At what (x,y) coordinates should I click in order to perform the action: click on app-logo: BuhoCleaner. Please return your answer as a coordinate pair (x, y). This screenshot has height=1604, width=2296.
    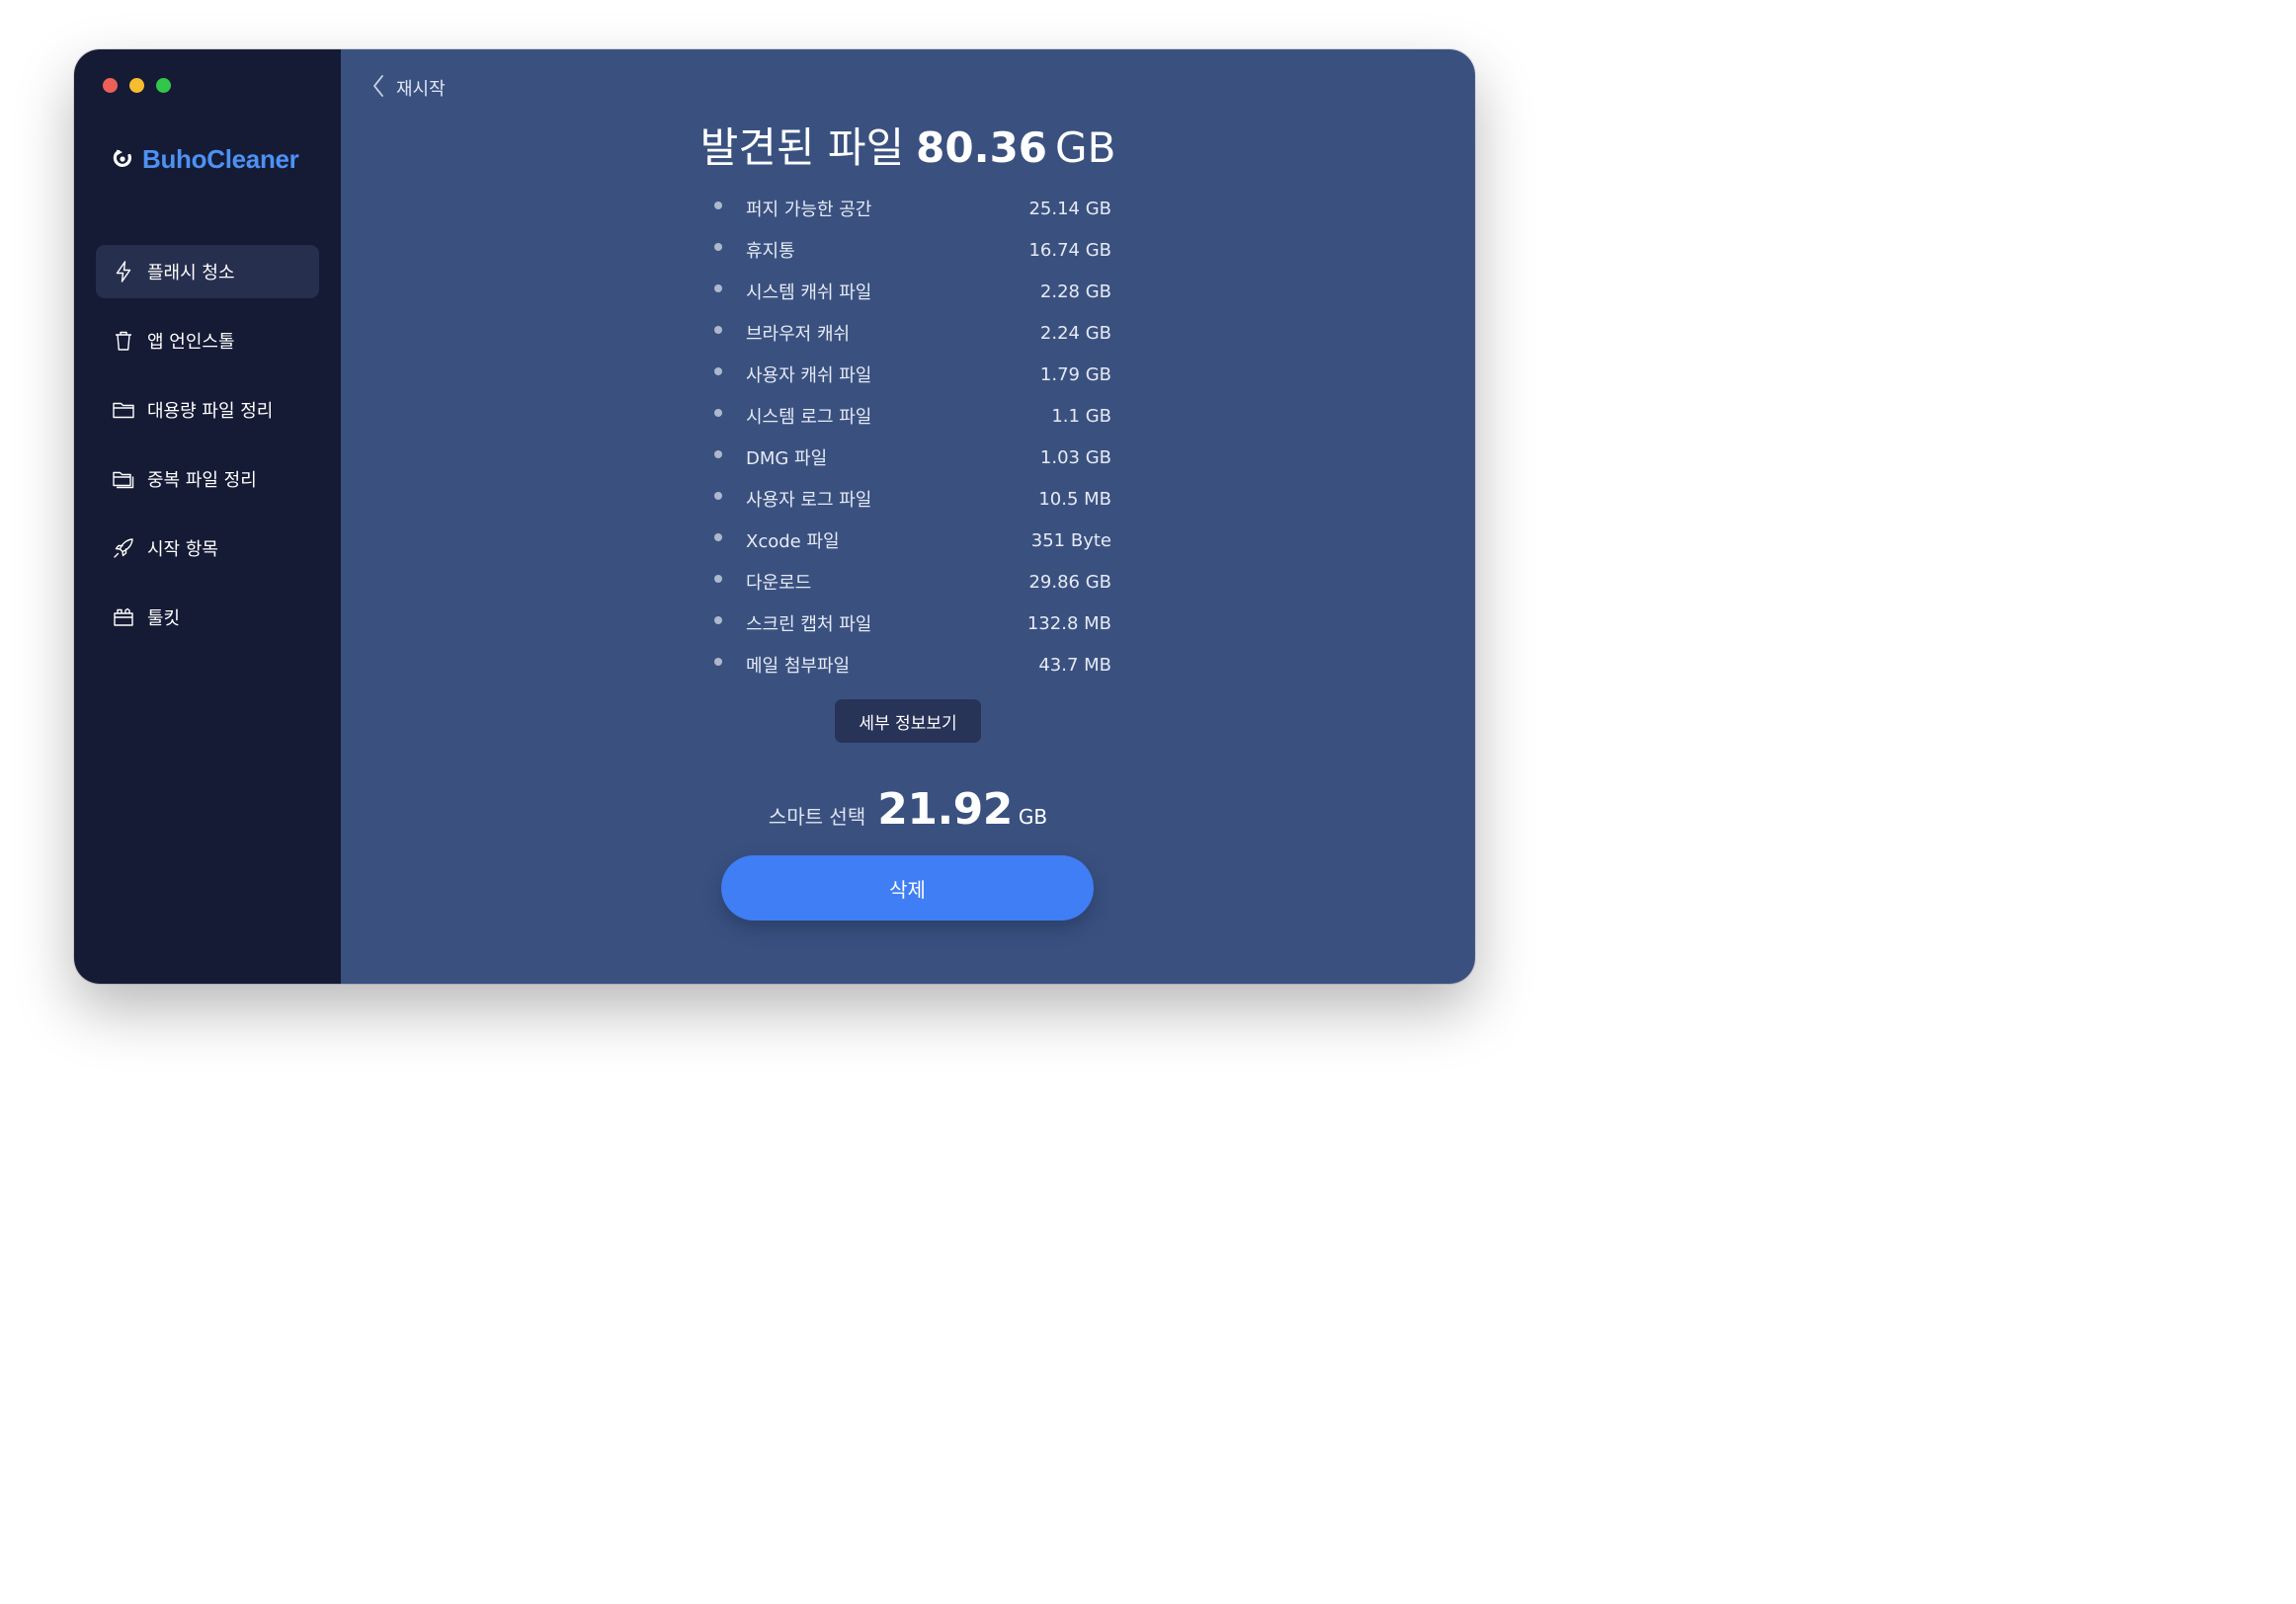
    Looking at the image, I should click on (205, 159).